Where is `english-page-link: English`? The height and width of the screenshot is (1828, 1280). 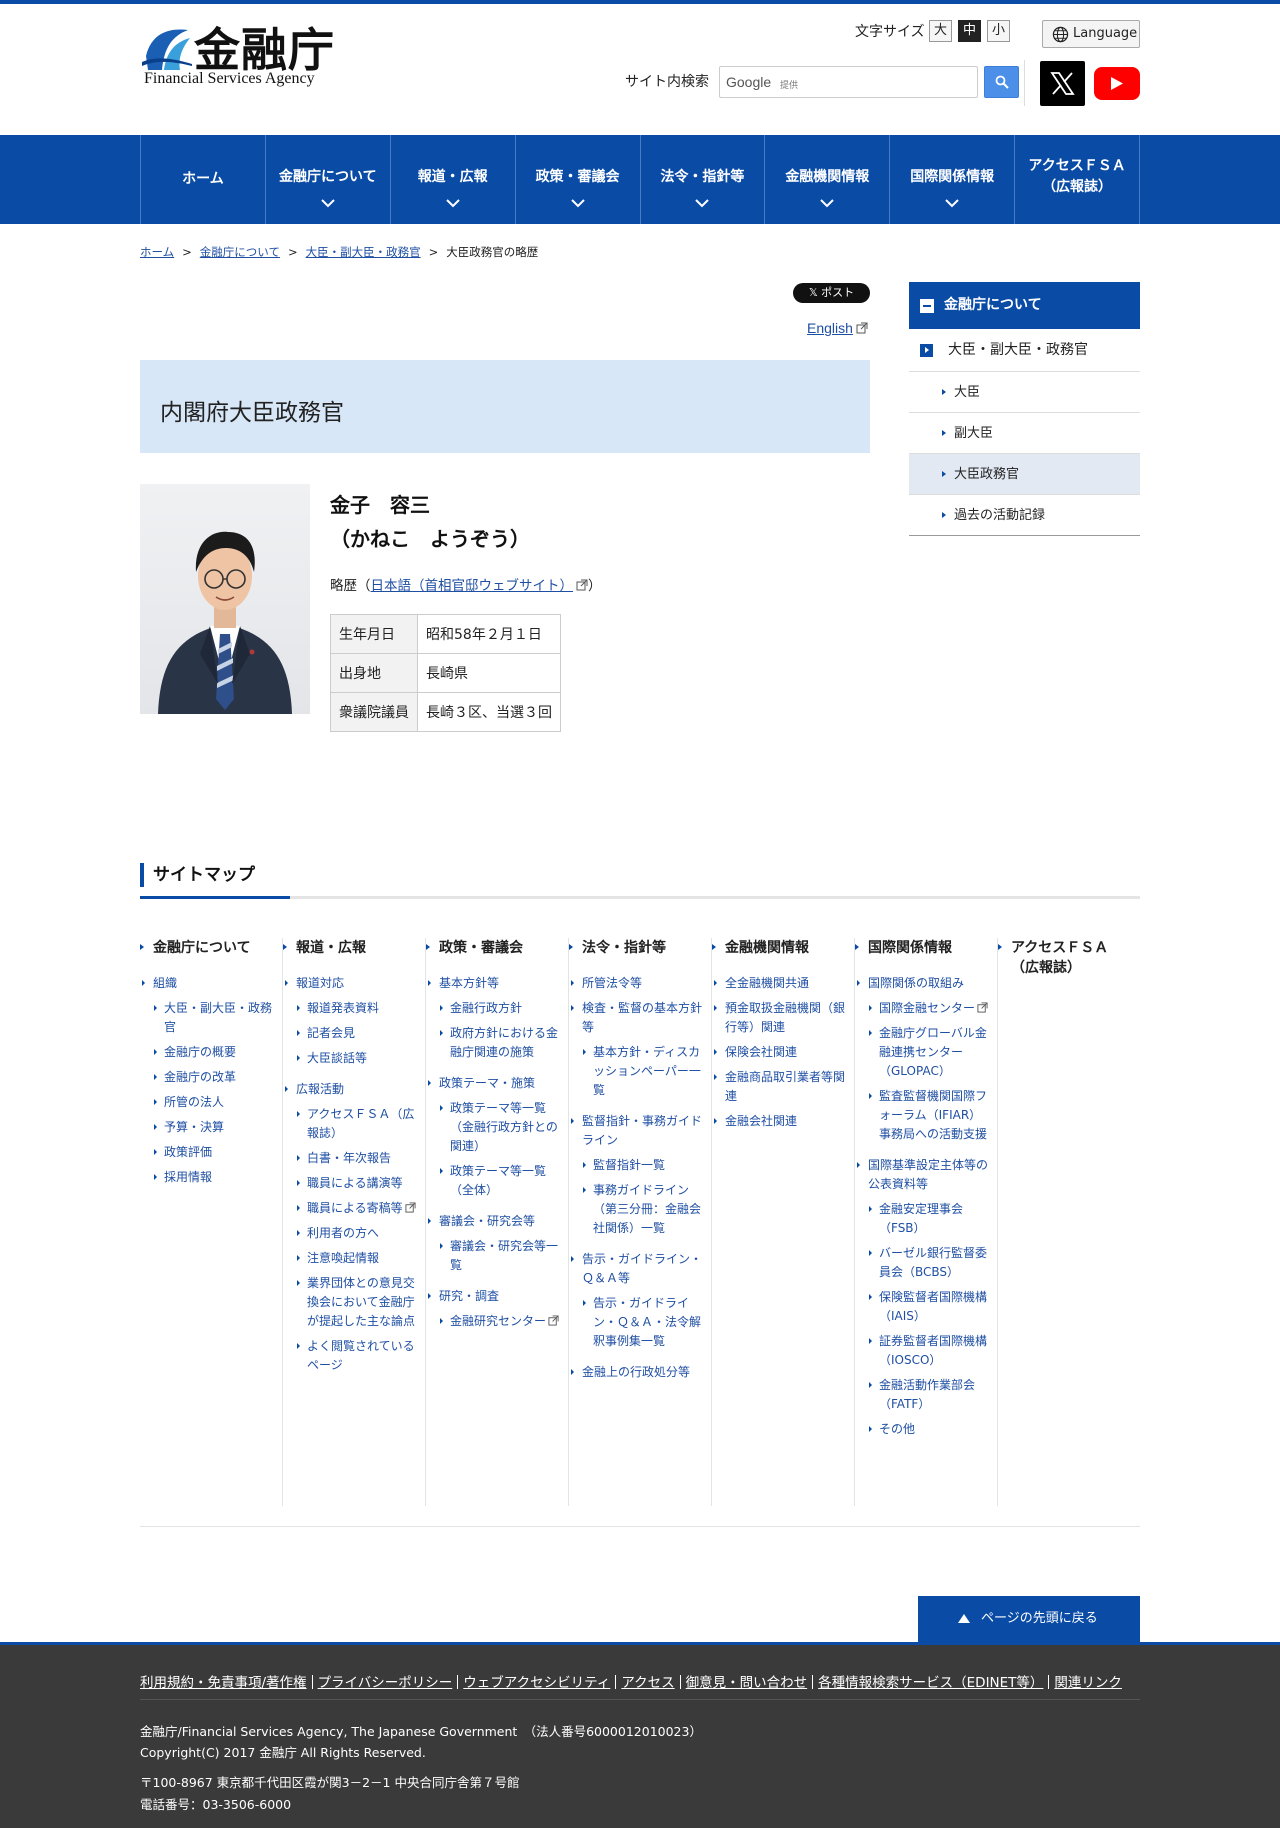 english-page-link: English is located at coordinates (837, 328).